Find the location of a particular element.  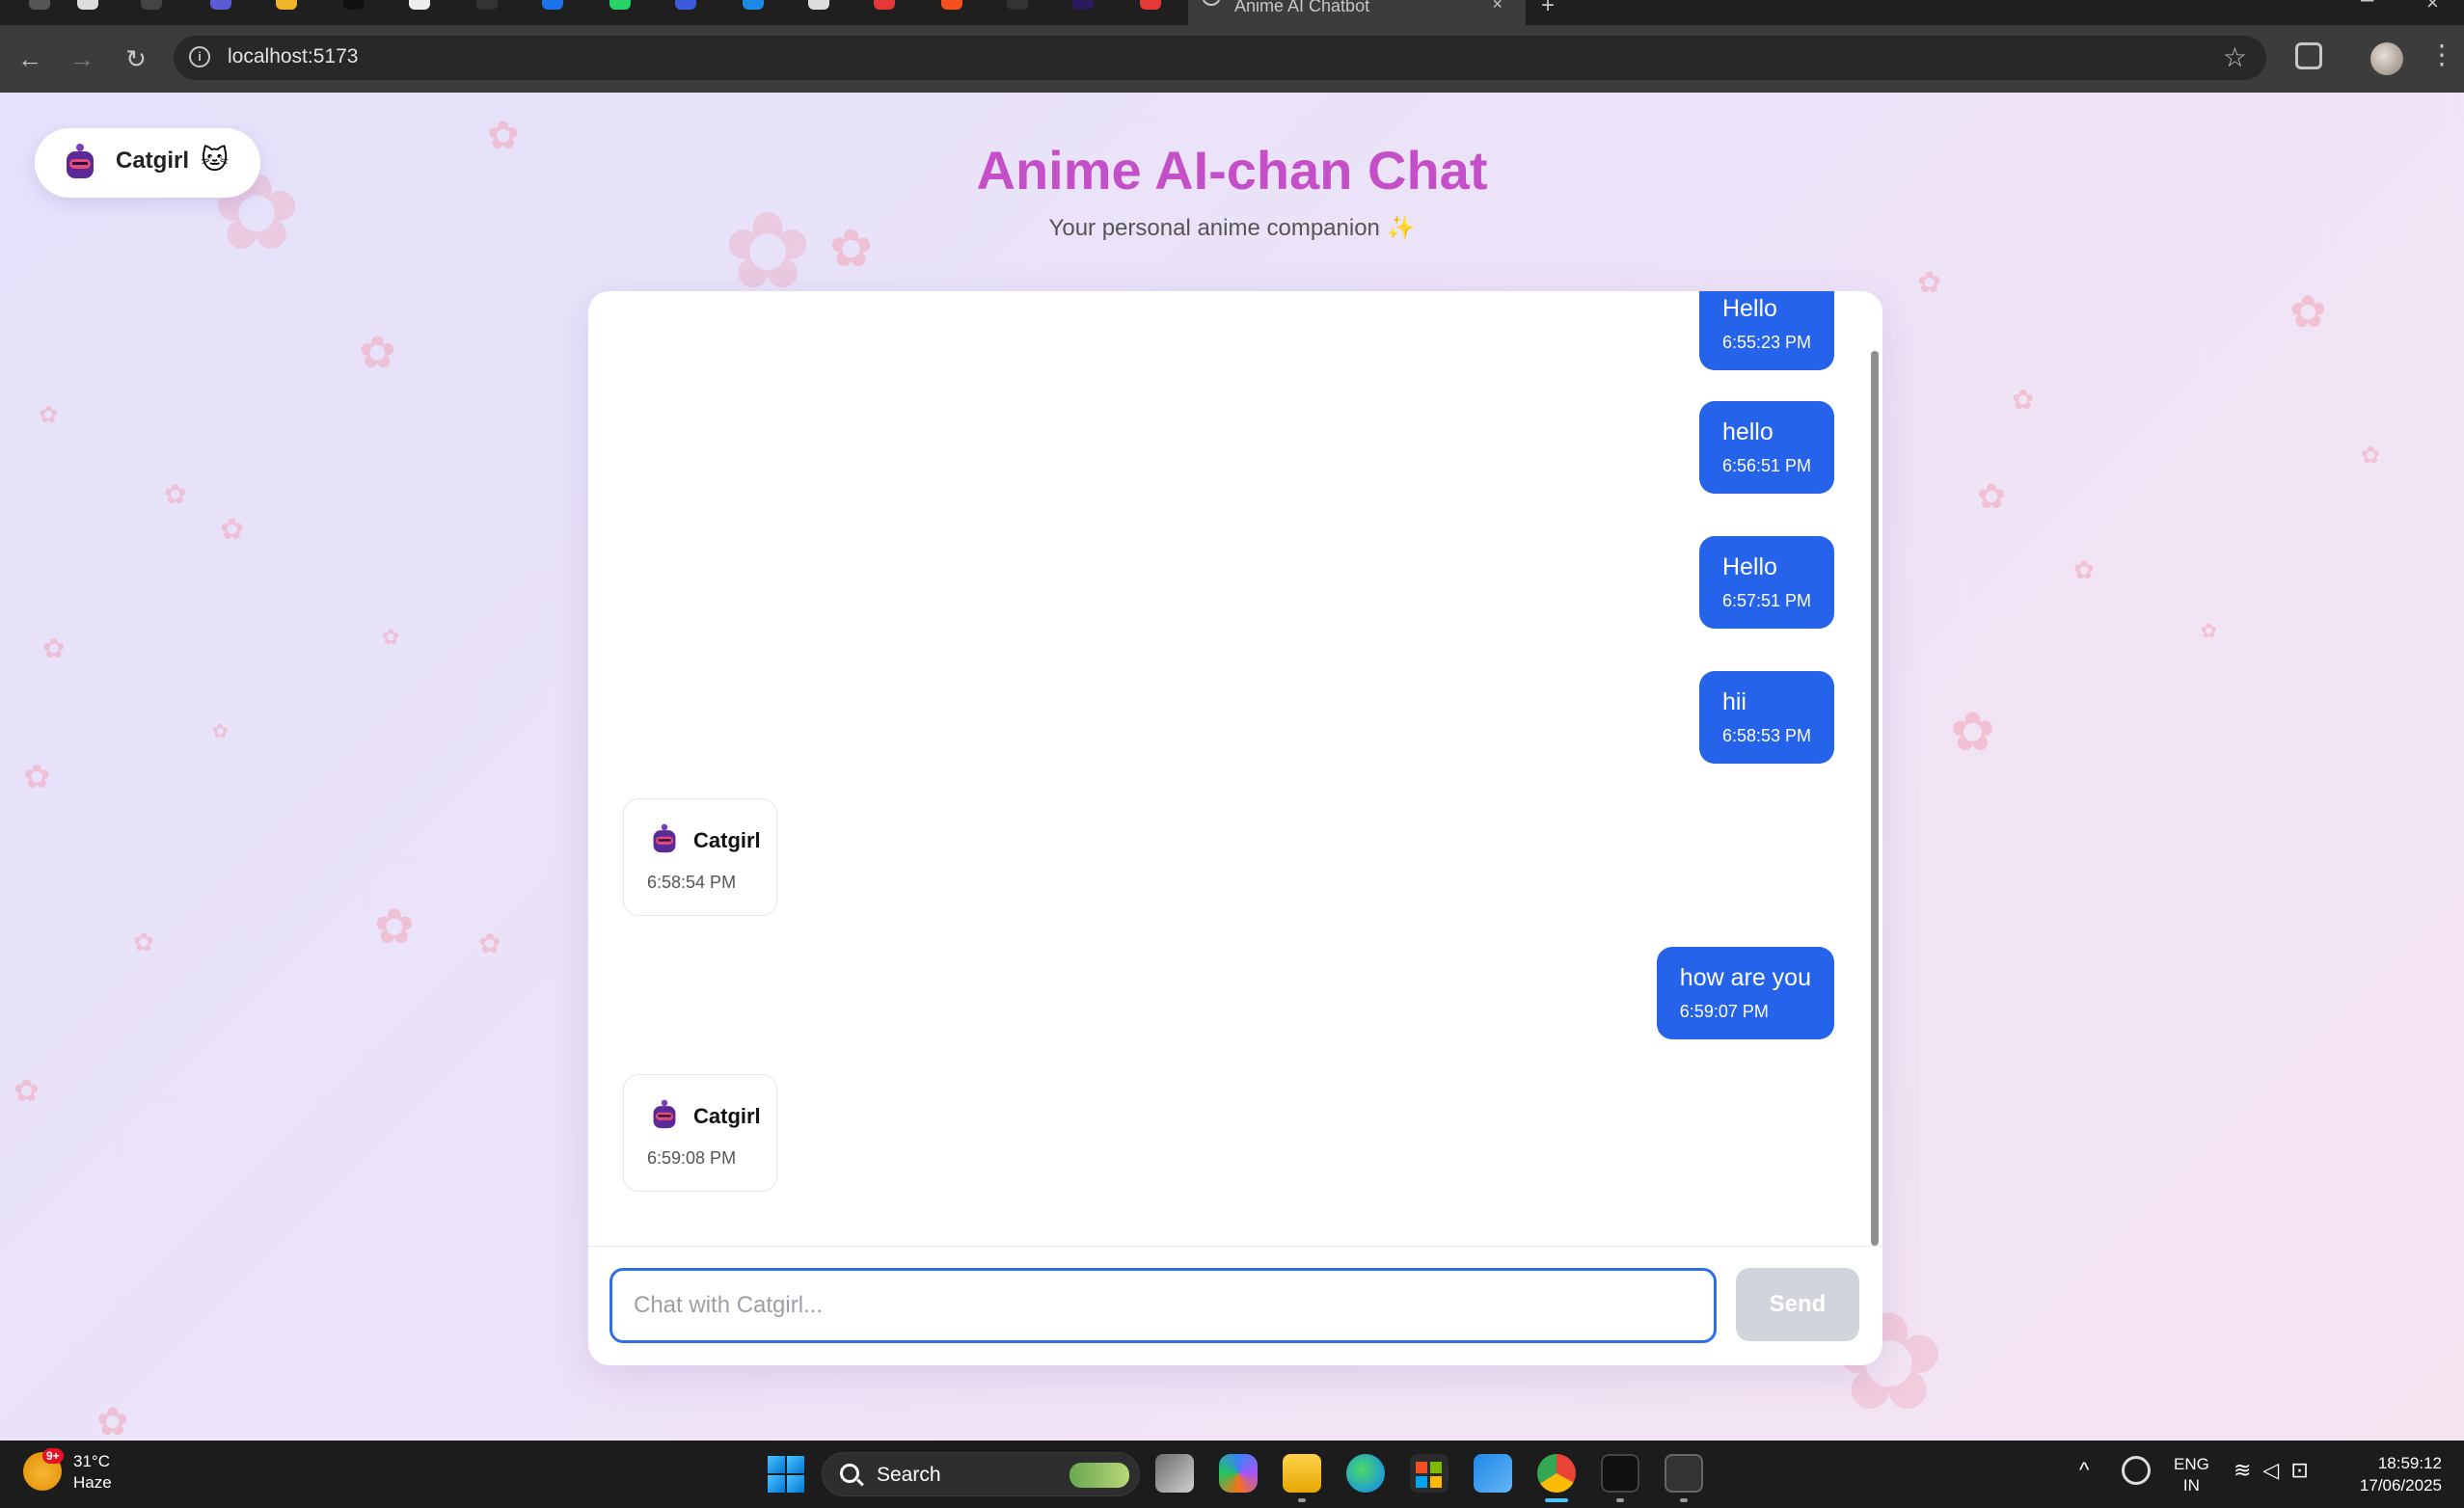

search-highlight-image is located at coordinates (1099, 1475).